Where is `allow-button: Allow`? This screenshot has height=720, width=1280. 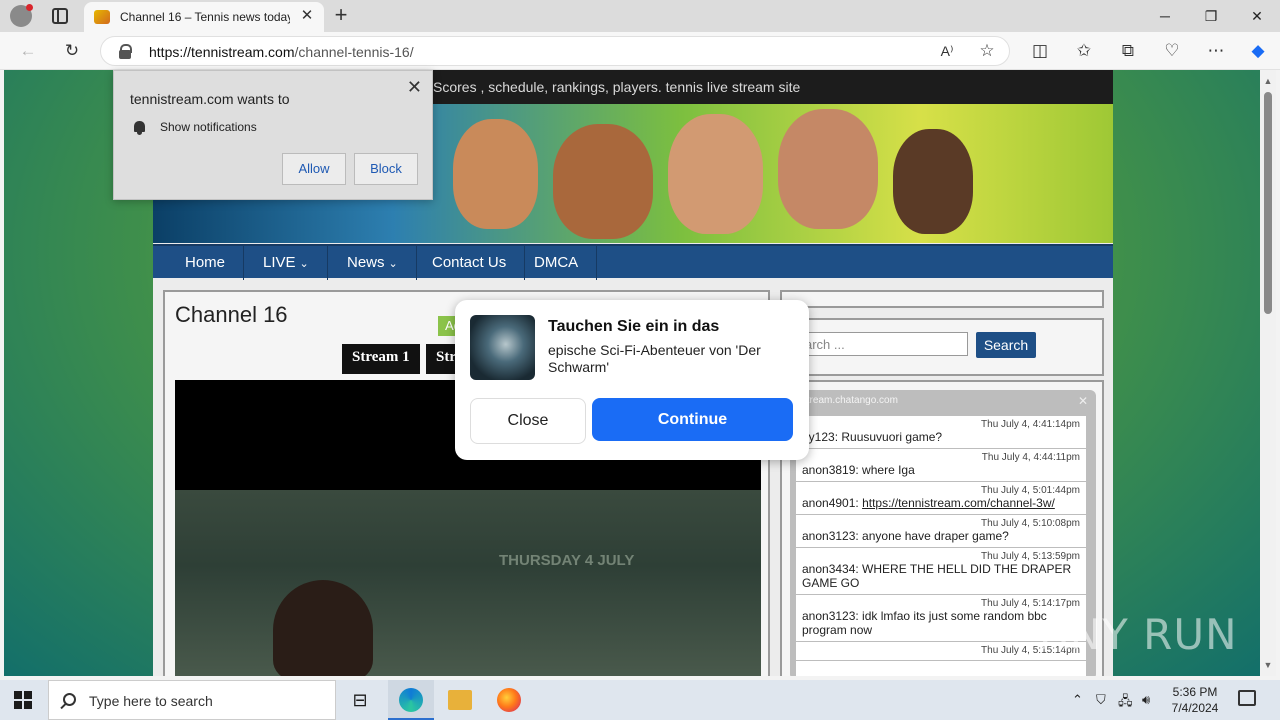 allow-button: Allow is located at coordinates (314, 169).